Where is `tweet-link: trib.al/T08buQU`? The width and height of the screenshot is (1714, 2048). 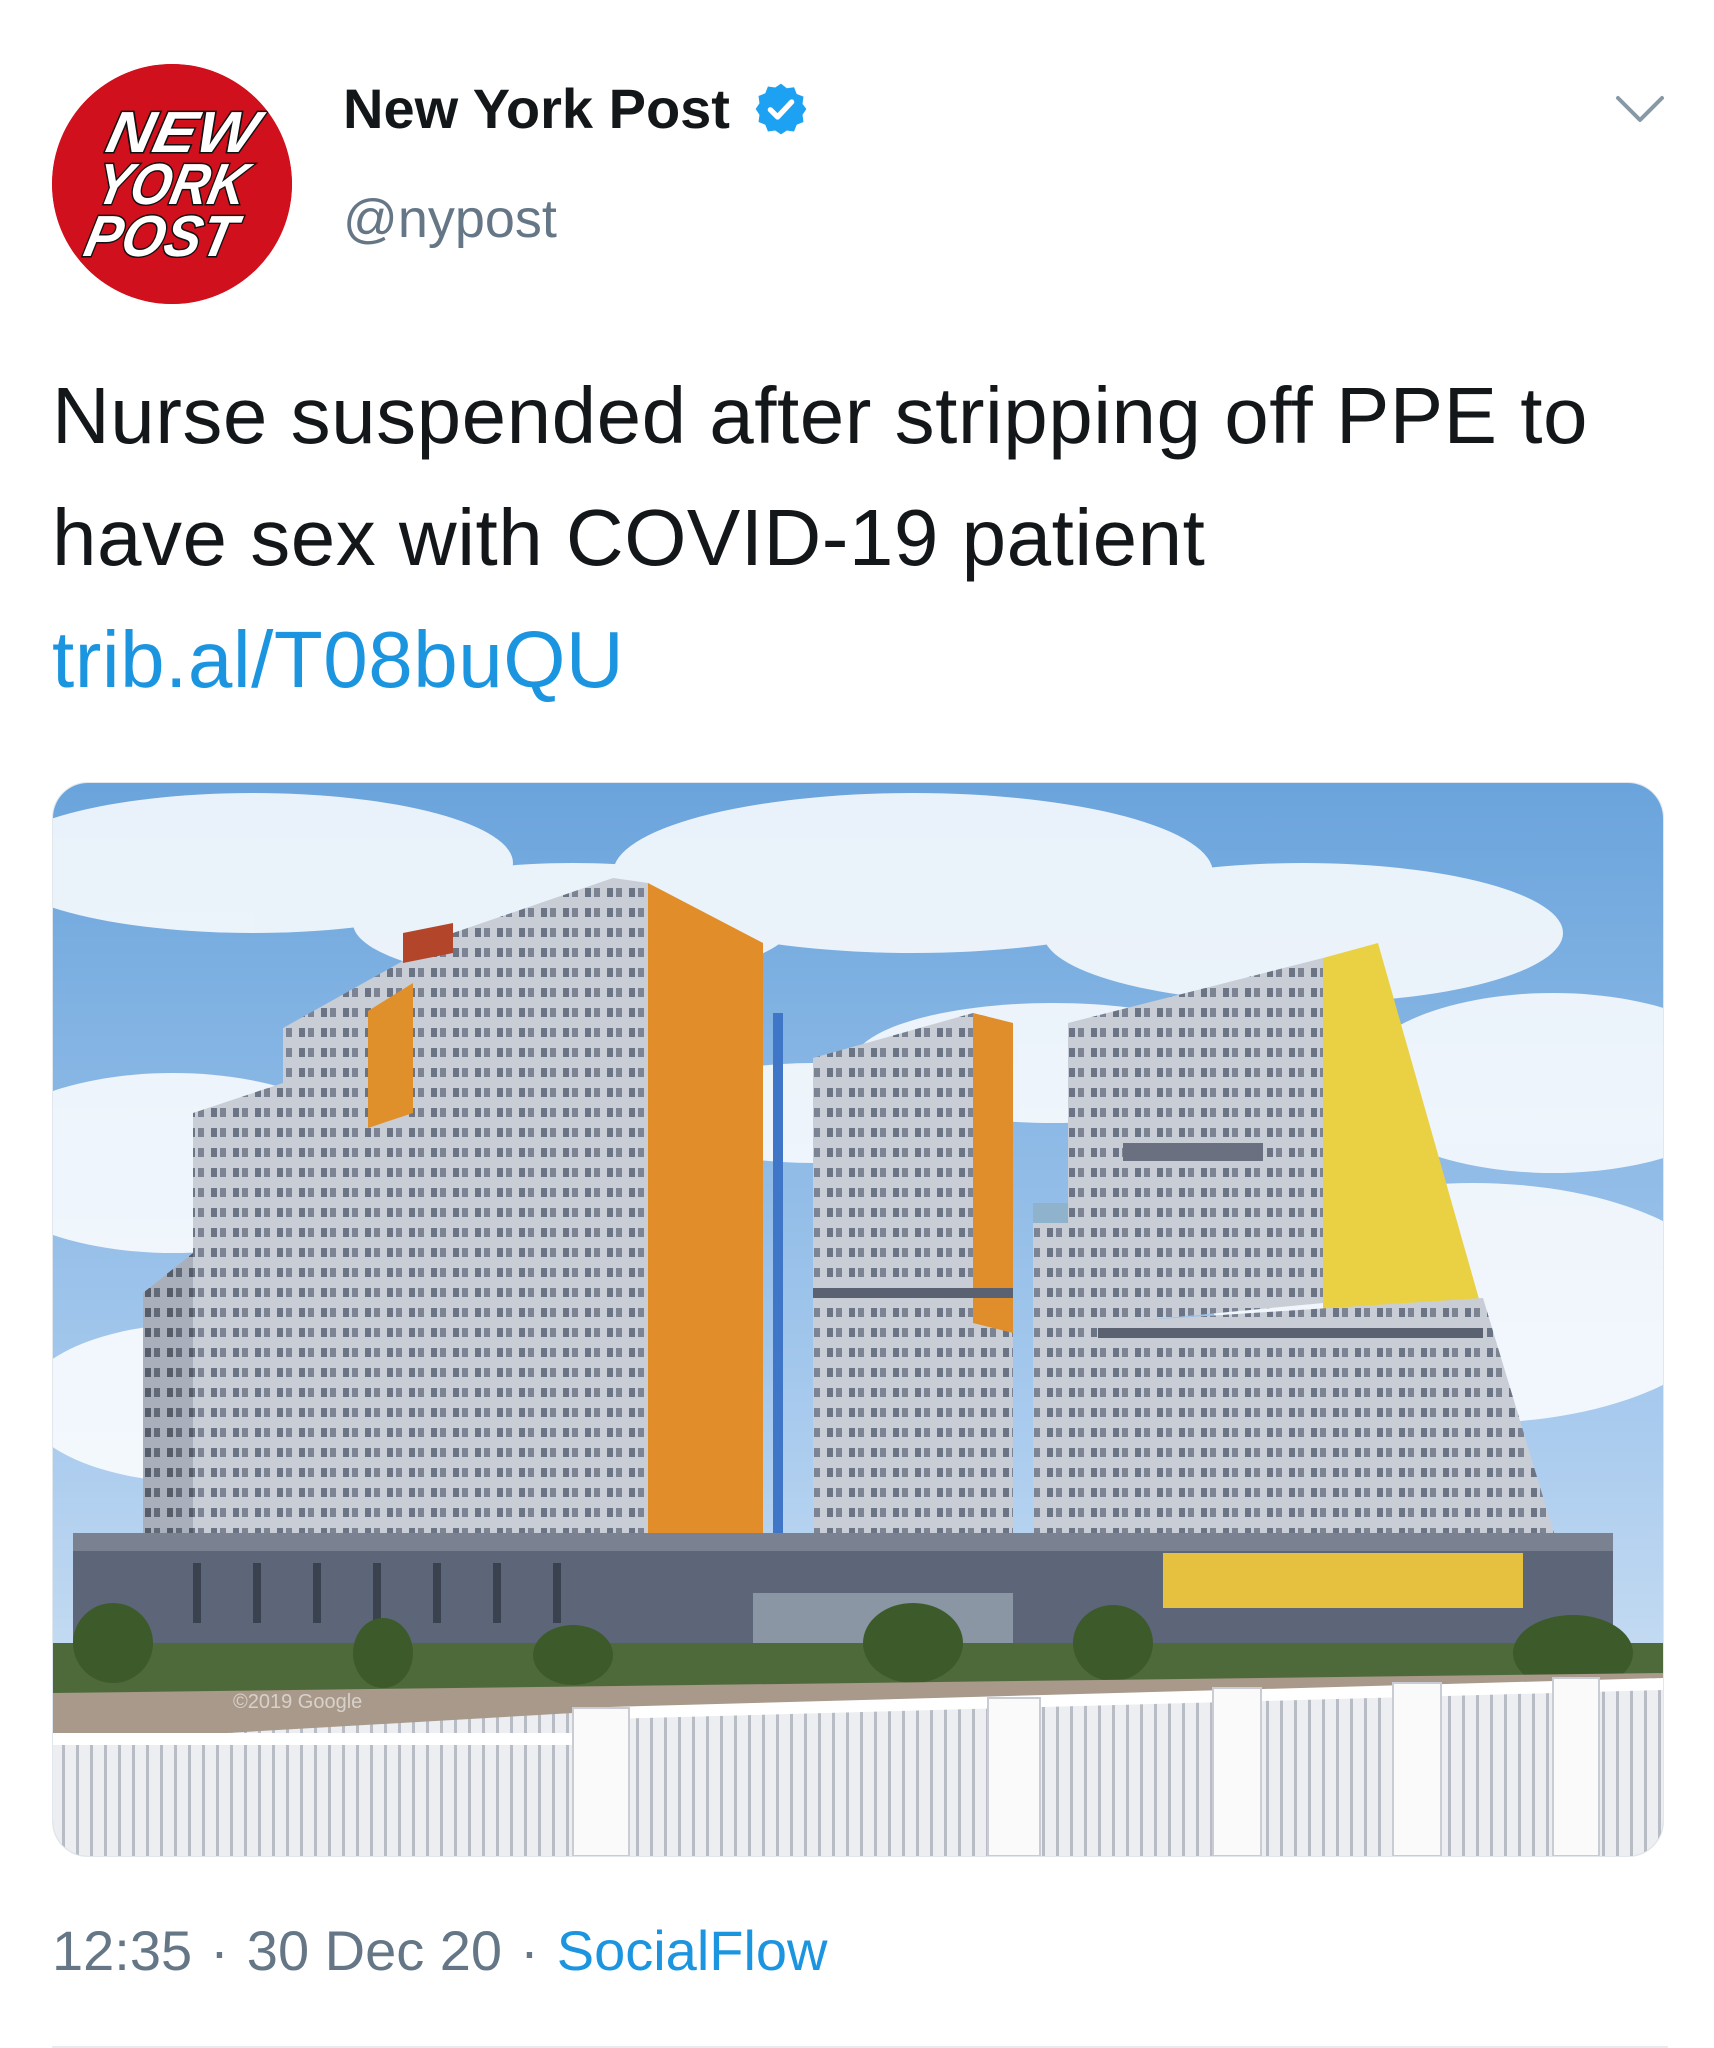 tweet-link: trib.al/T08buQU is located at coordinates (338, 659).